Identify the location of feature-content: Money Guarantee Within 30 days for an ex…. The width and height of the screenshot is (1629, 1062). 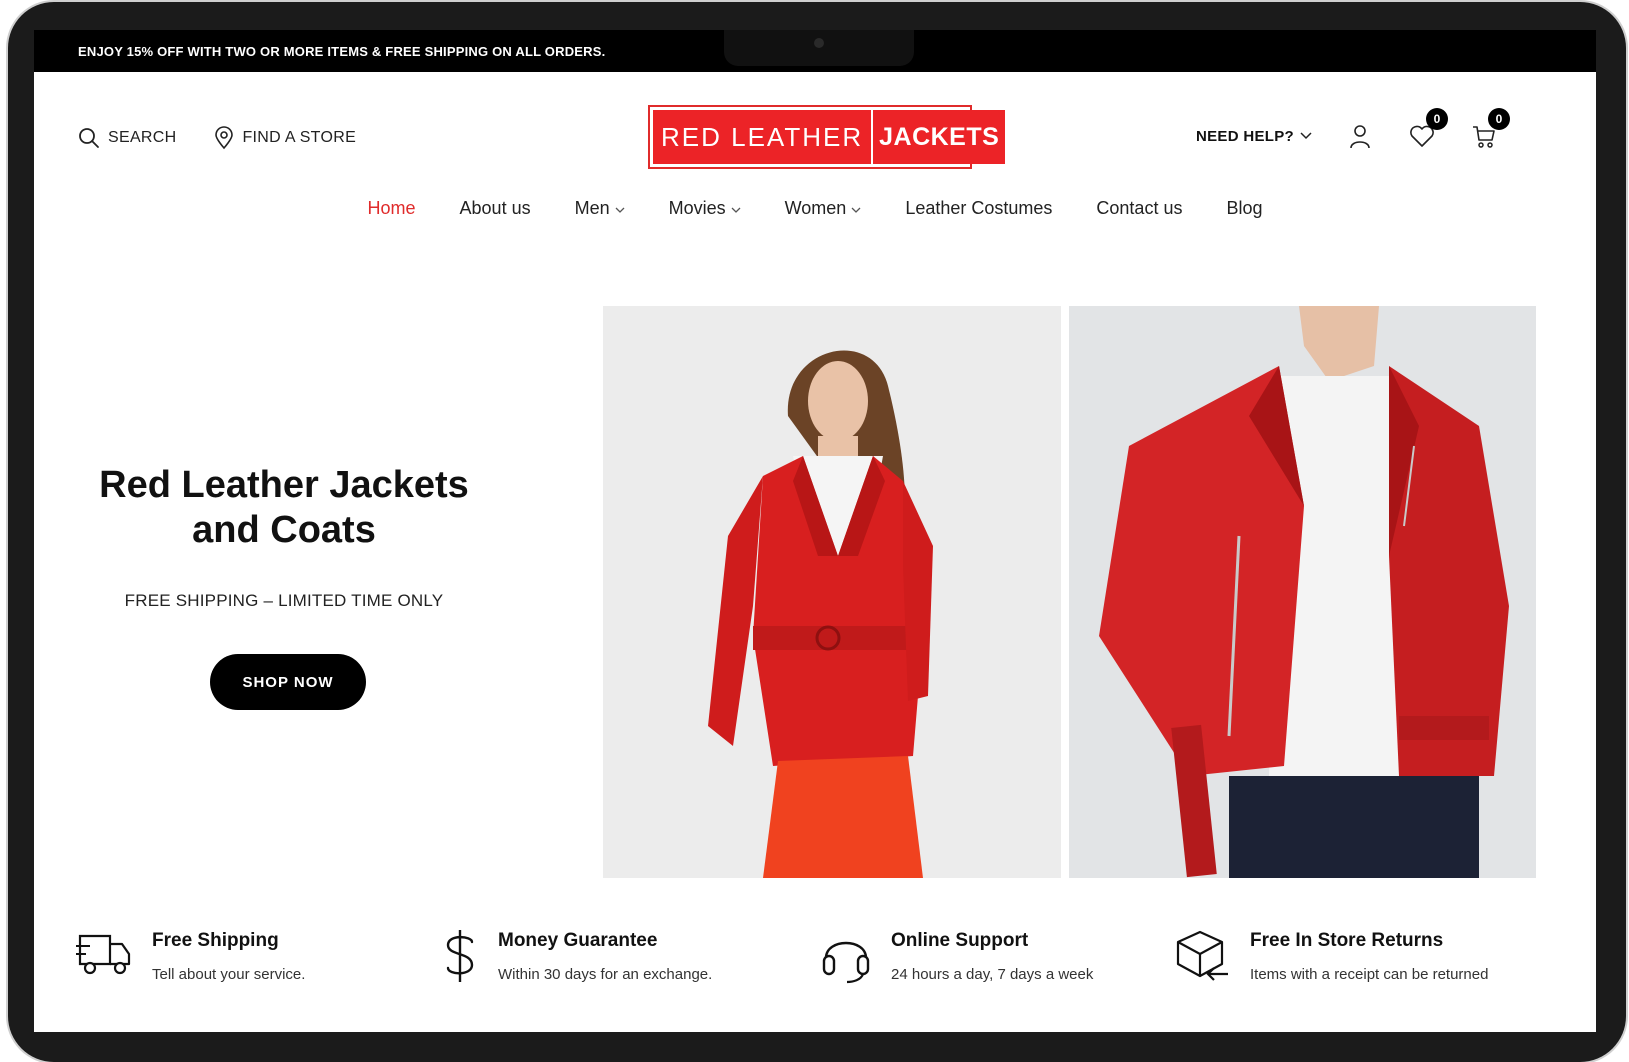
(605, 956).